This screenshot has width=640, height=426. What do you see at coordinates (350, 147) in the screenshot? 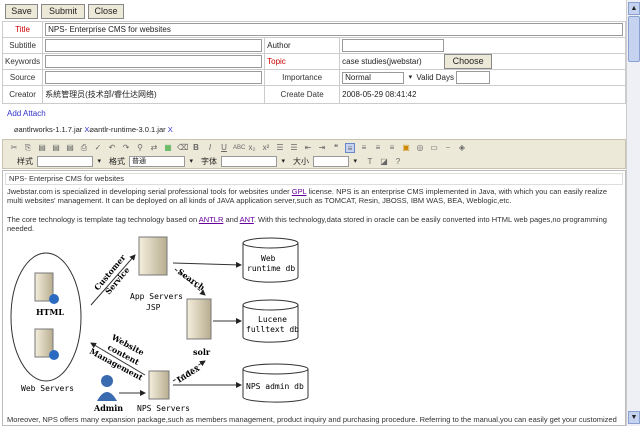
I see `align-left-icon: ≡` at bounding box center [350, 147].